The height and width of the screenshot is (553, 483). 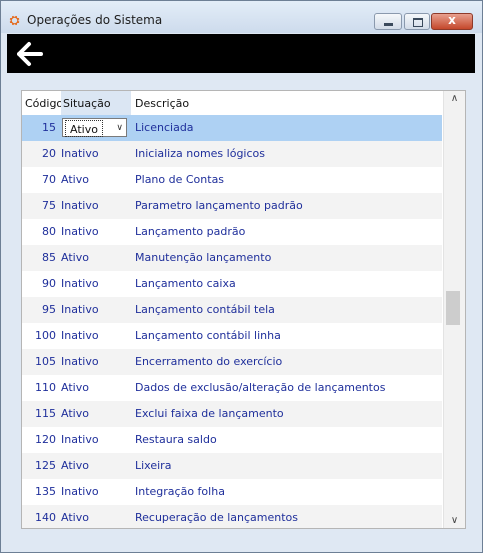 I want to click on table-row: 115 Ativo Exclui faixa de lançamento, so click(x=232, y=414).